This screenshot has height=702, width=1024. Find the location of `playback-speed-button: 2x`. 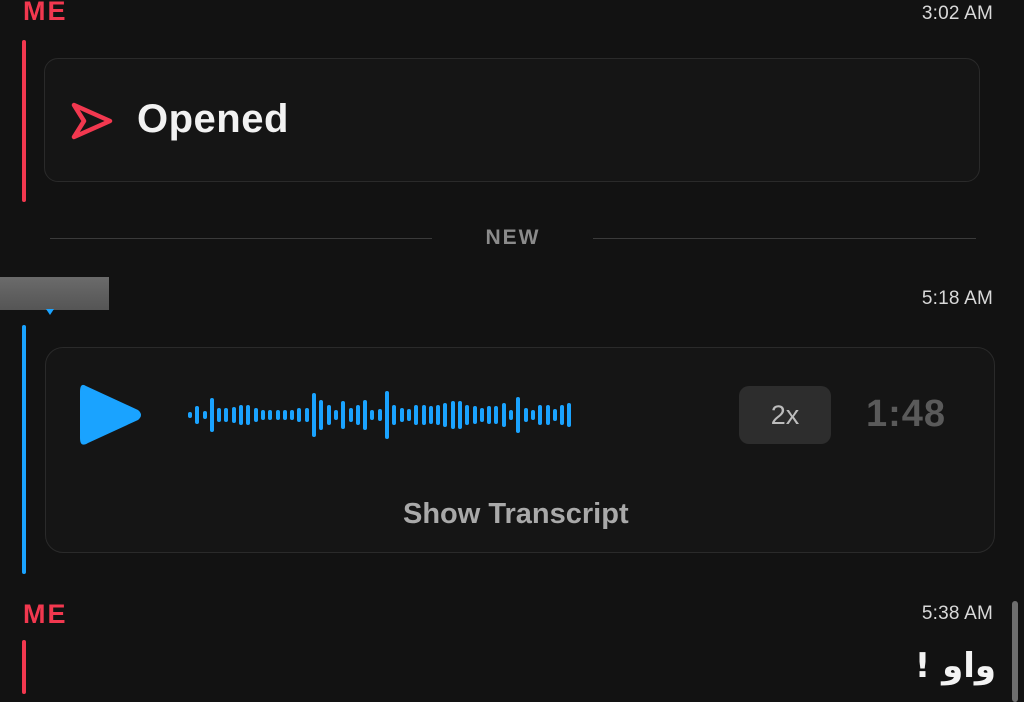

playback-speed-button: 2x is located at coordinates (785, 415).